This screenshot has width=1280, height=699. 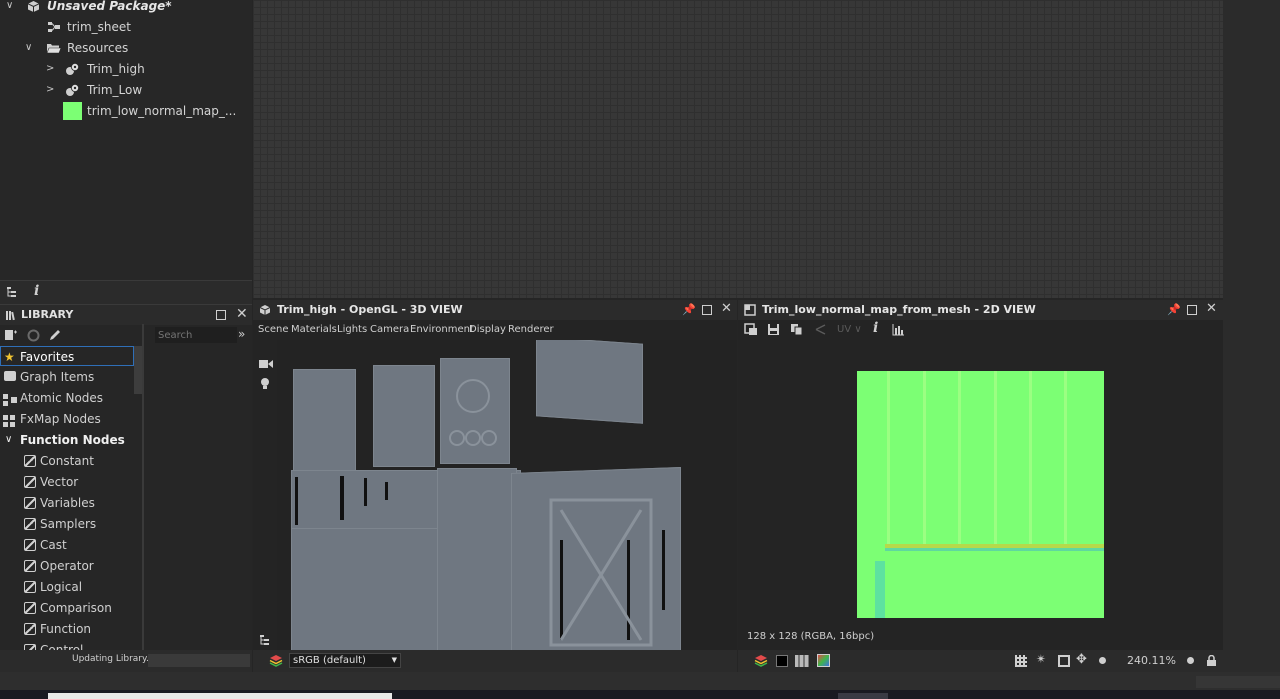 What do you see at coordinates (898, 331) in the screenshot?
I see `histogram-icon` at bounding box center [898, 331].